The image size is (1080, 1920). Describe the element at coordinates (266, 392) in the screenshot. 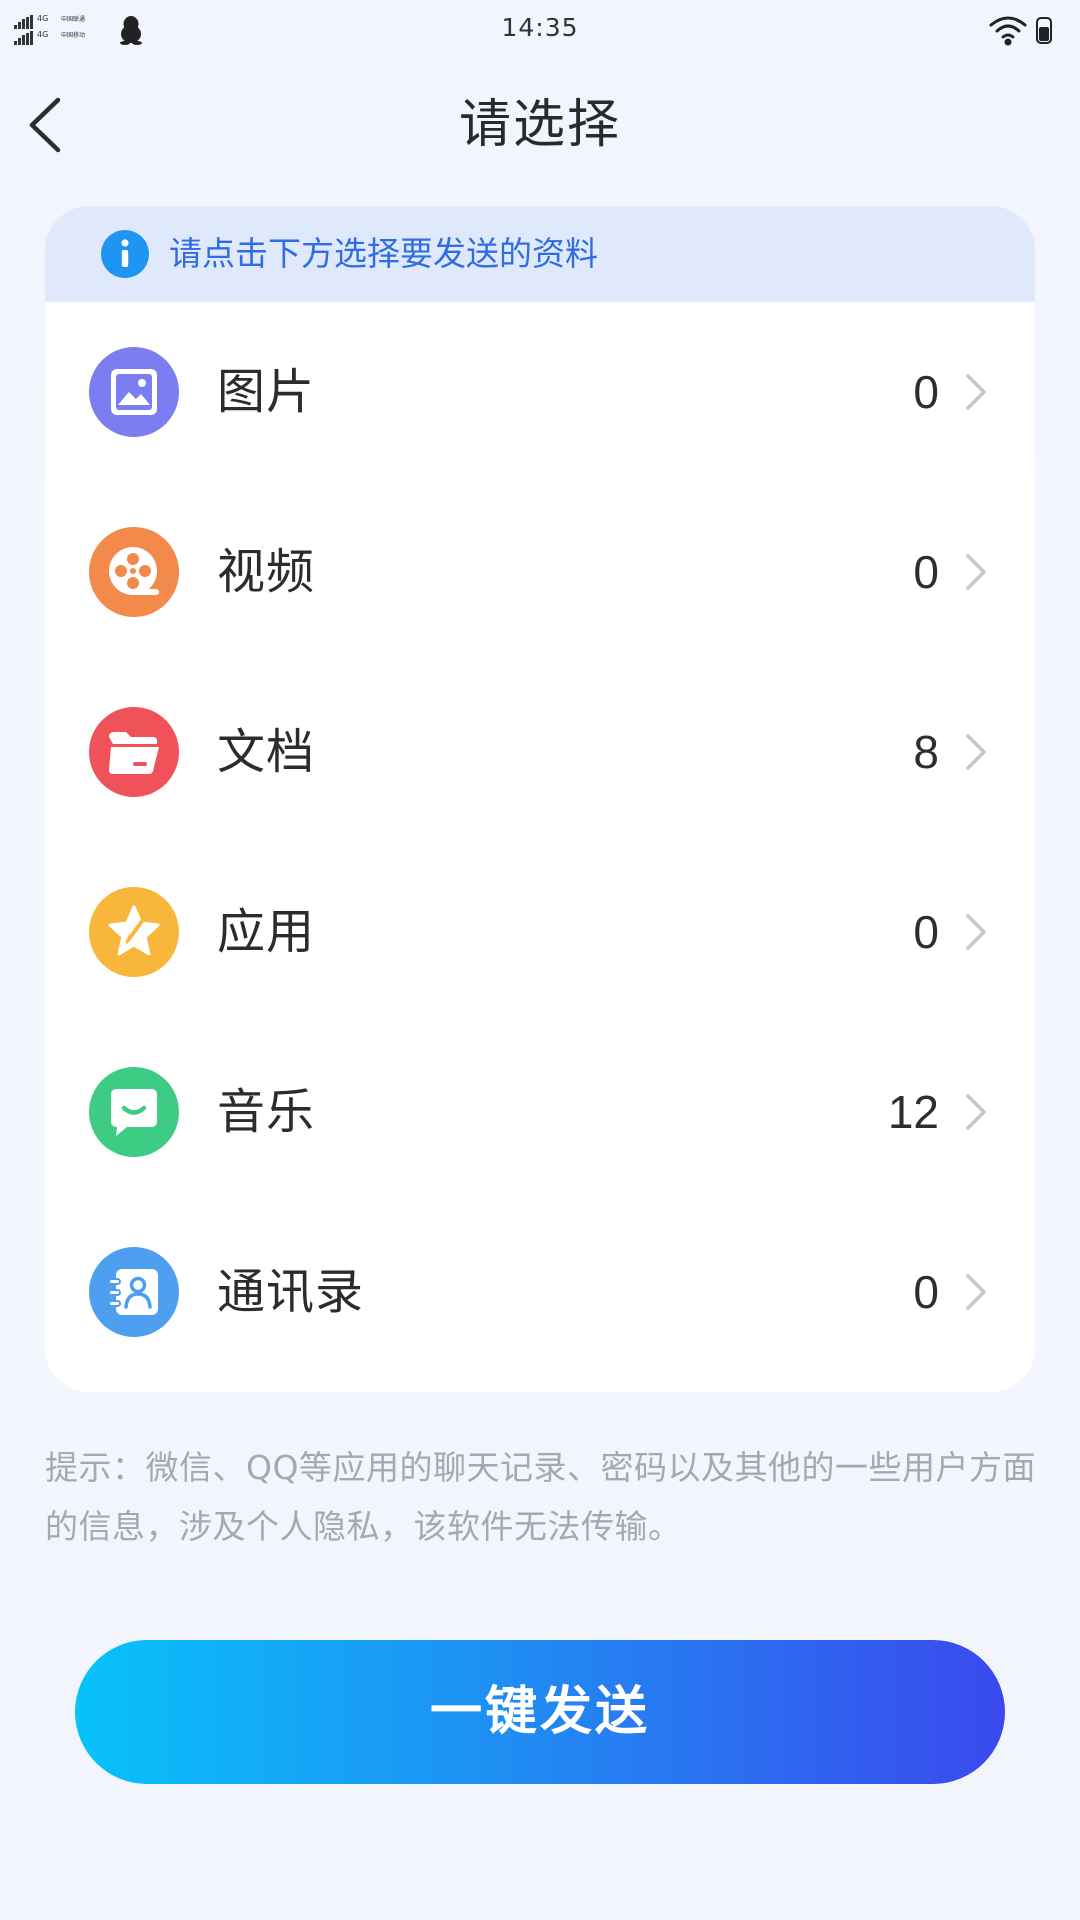

I see `item-label: 图片` at that location.